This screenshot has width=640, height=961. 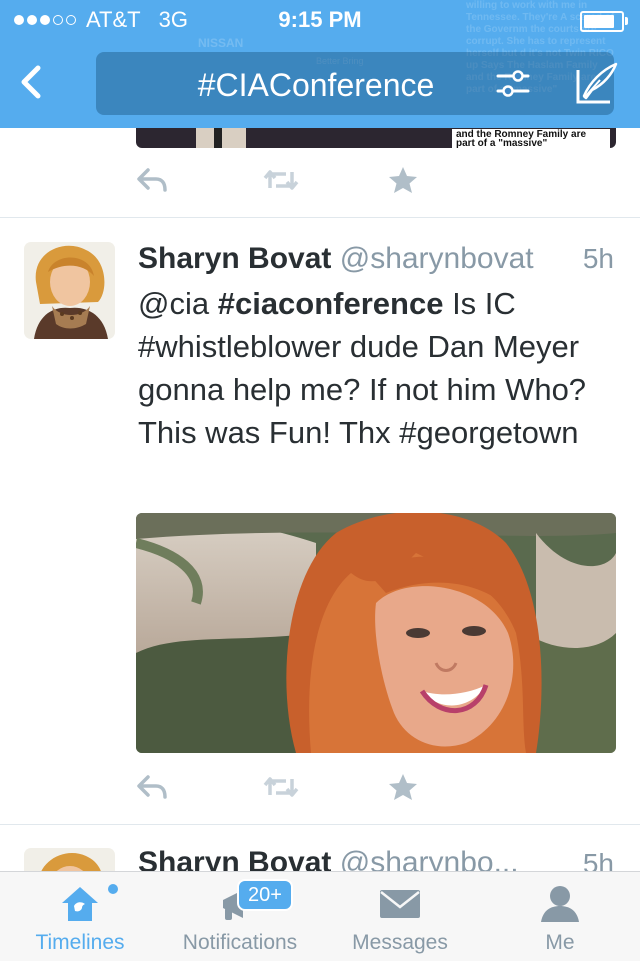 I want to click on image-tie, so click(x=218, y=138).